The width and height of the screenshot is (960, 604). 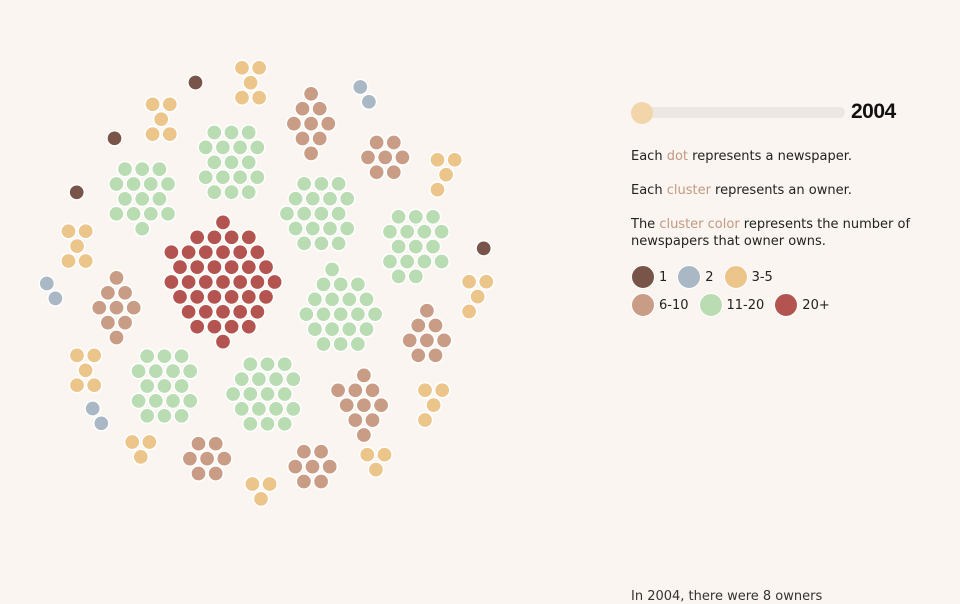 I want to click on year-slider: 2004, so click(x=781, y=114).